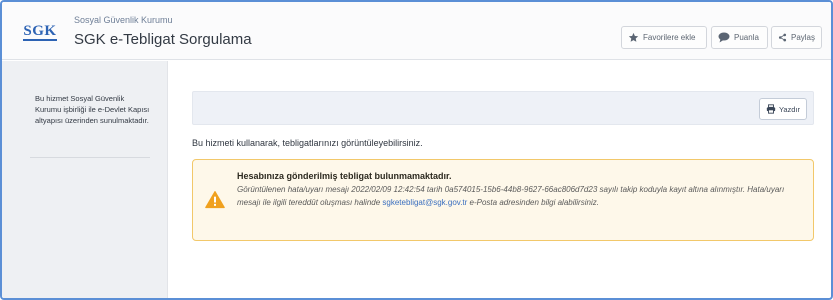  I want to click on rate-button: Puanla, so click(739, 37).